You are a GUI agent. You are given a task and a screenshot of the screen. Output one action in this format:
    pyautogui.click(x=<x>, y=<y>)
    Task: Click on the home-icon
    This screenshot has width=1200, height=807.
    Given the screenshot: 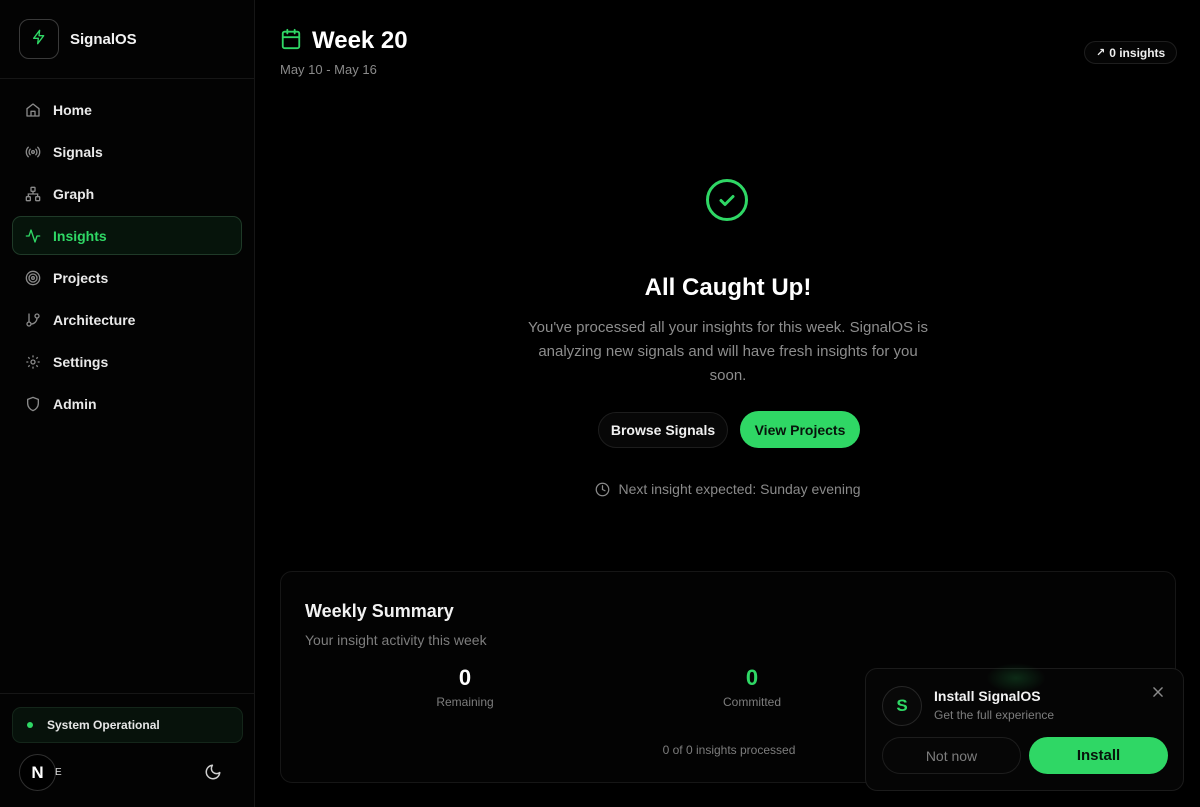 What is the action you would take?
    pyautogui.click(x=33, y=110)
    